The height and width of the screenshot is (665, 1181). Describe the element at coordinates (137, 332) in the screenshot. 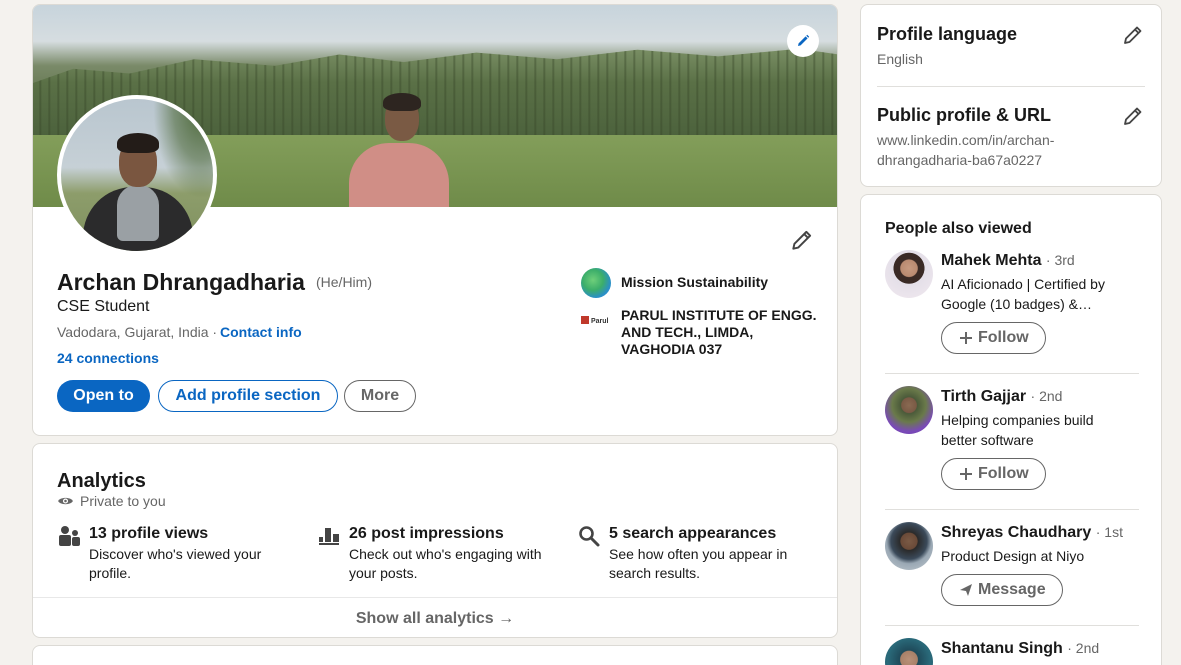

I see `profile-location: Vadodara, Gujarat, India ·` at that location.